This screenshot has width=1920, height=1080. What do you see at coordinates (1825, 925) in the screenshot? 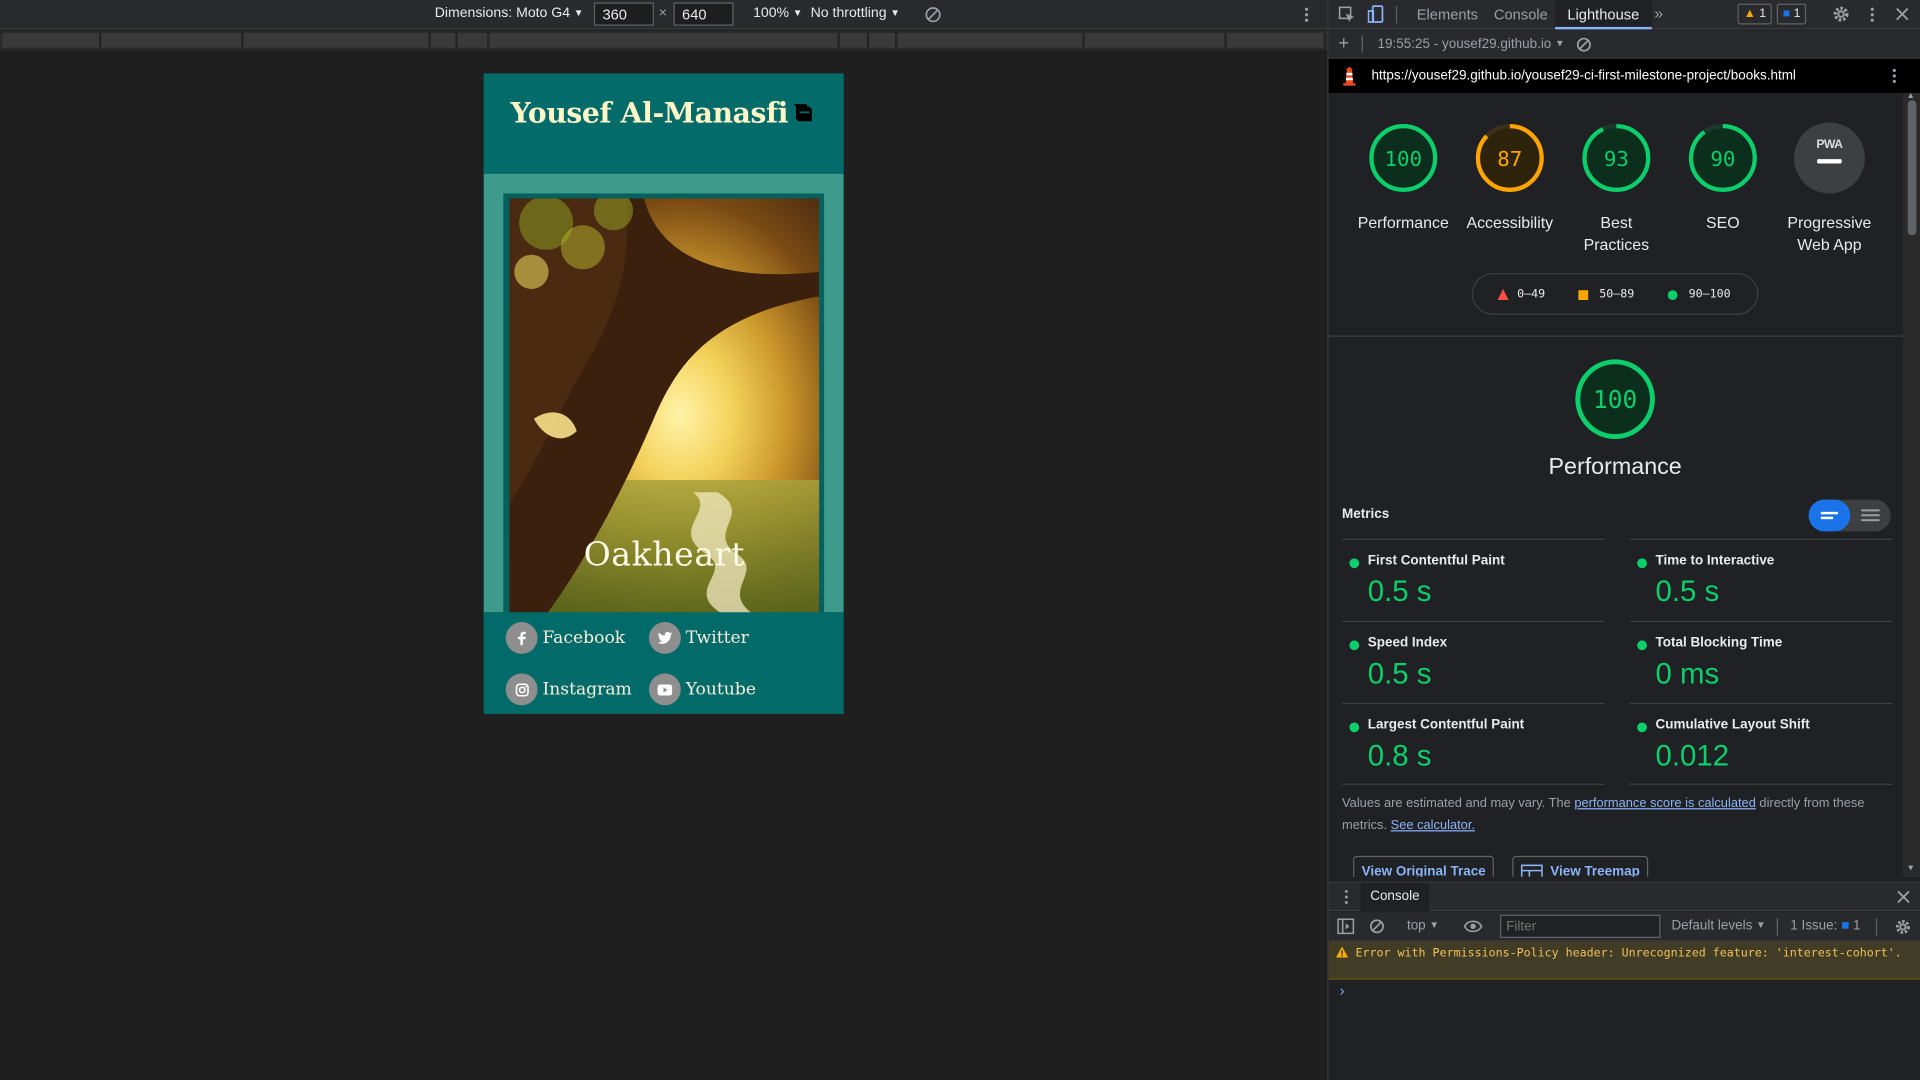
I see `issues-button: 1 Issue: ■ 1` at bounding box center [1825, 925].